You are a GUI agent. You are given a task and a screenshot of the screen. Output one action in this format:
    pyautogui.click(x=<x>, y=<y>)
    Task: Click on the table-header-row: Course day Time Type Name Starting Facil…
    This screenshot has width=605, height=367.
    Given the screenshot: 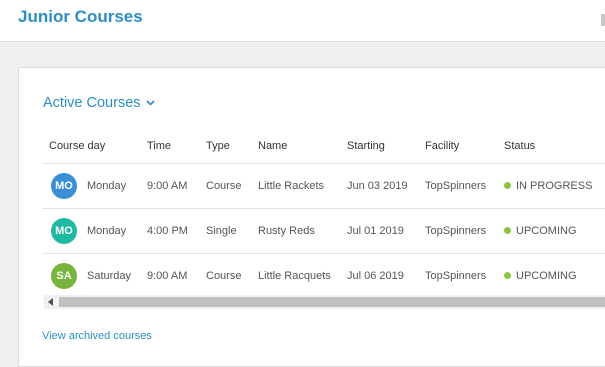 What is the action you would take?
    pyautogui.click(x=323, y=147)
    